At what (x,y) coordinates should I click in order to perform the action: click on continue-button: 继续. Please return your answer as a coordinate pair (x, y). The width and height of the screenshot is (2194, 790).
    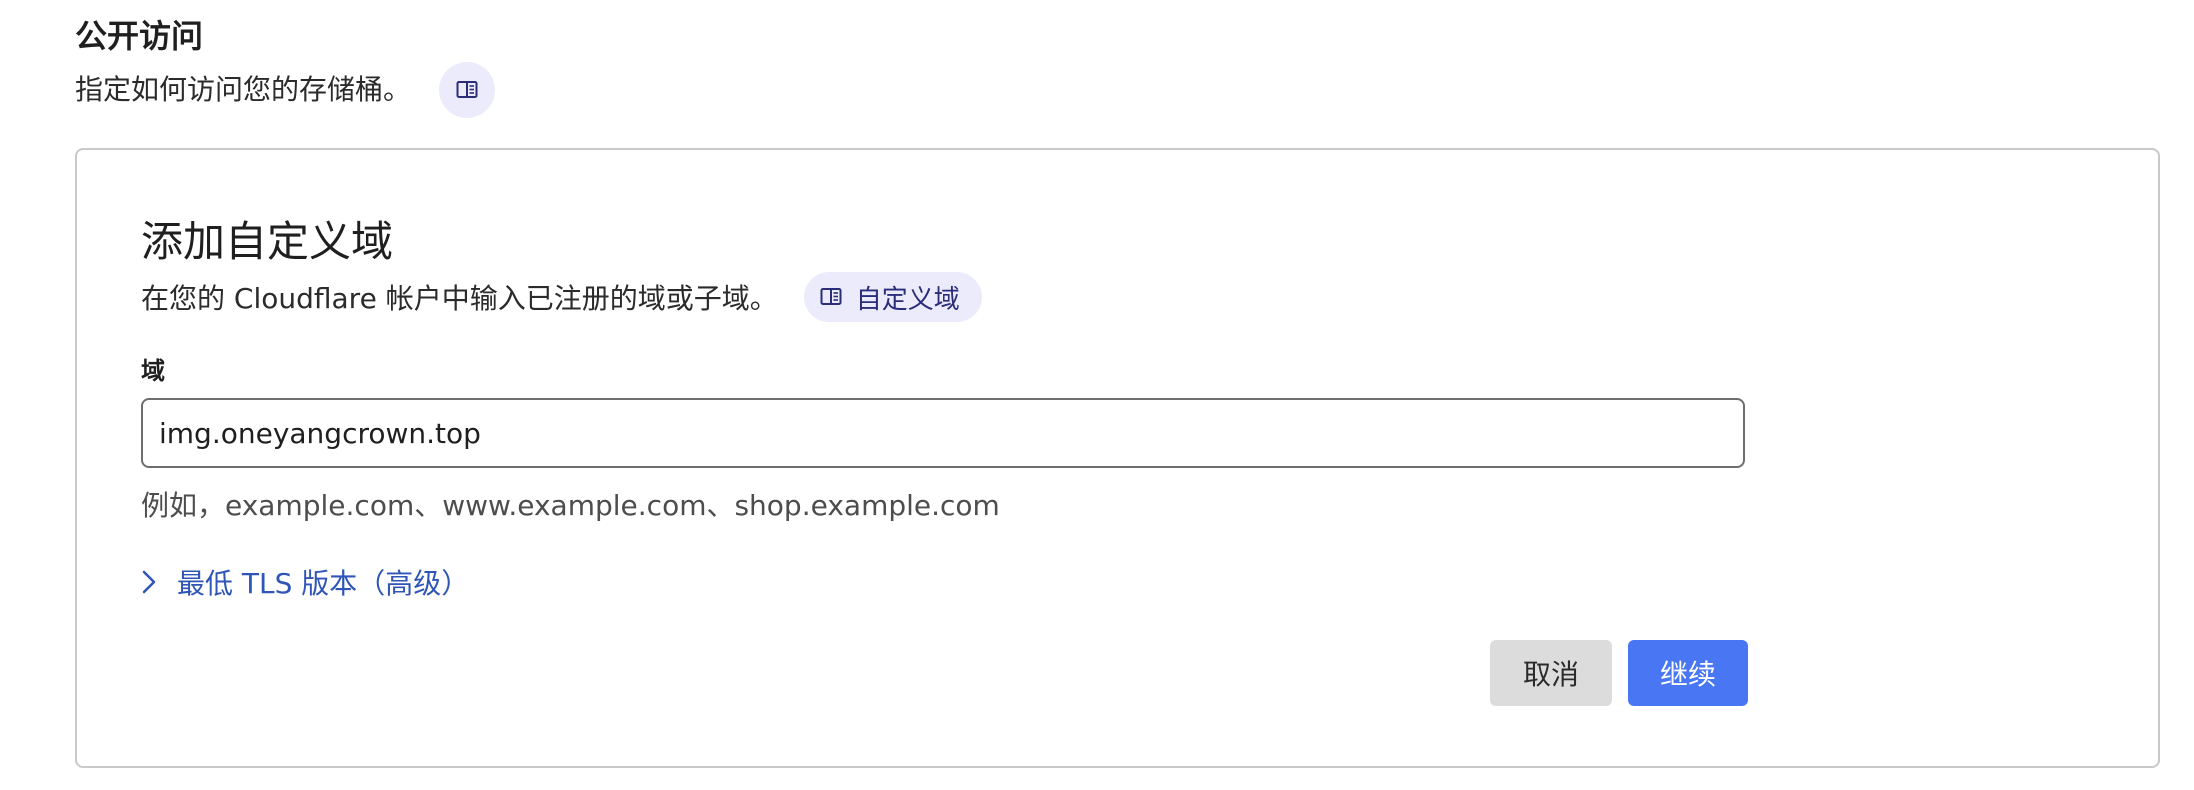
    Looking at the image, I should click on (1688, 673).